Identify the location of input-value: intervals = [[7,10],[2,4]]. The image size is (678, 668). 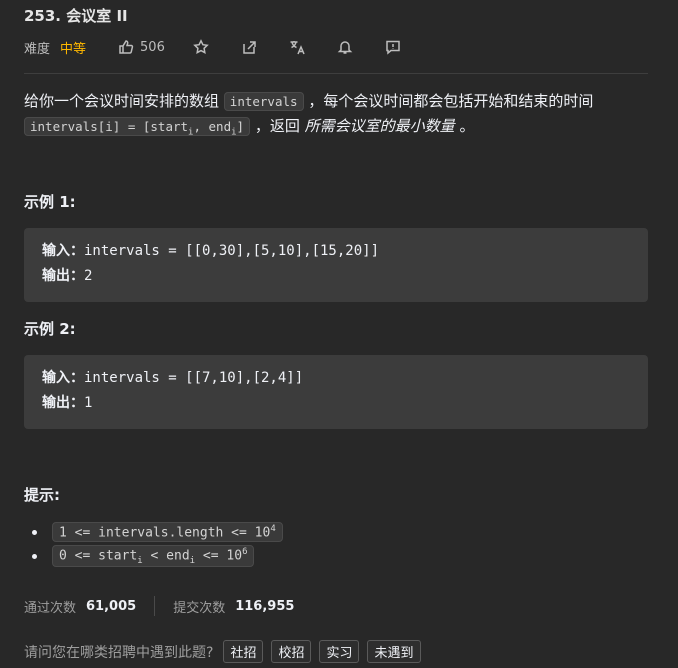
(194, 378).